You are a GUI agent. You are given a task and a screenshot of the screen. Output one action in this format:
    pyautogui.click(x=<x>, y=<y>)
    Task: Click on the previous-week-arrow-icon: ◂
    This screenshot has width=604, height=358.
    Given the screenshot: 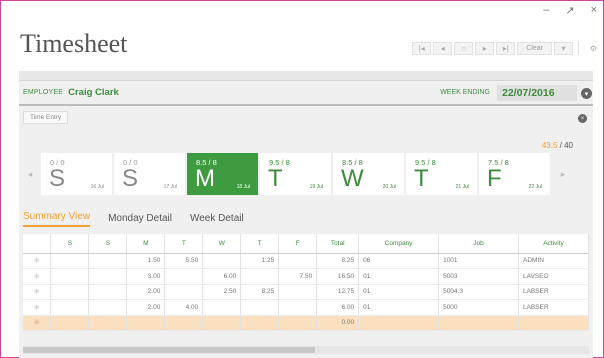 What is the action you would take?
    pyautogui.click(x=30, y=174)
    